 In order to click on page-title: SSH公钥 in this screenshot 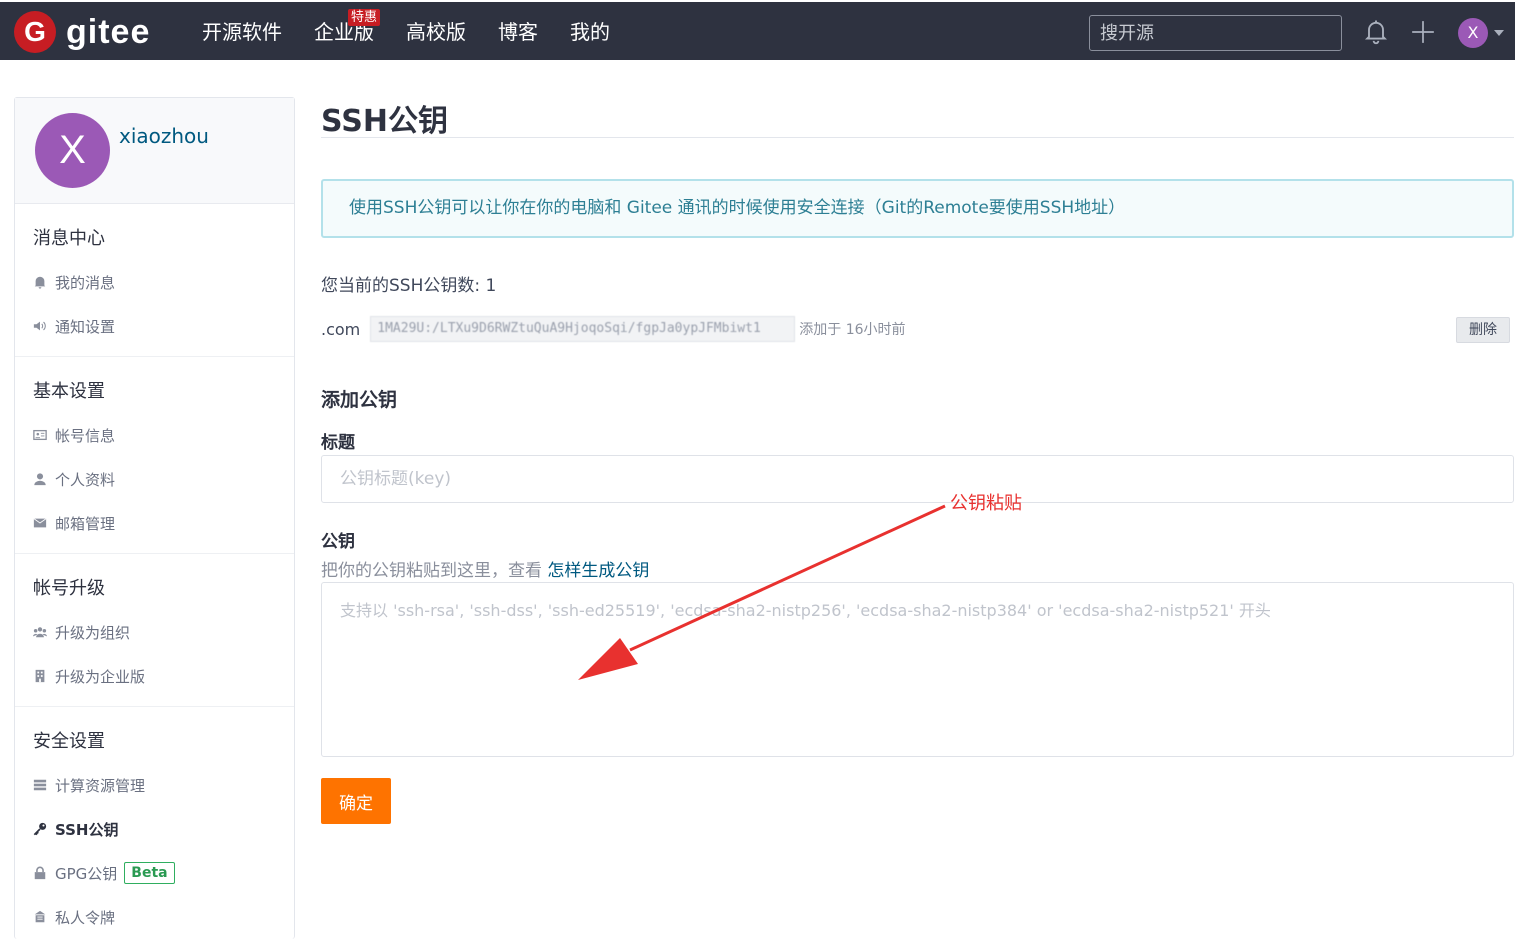, I will do `click(384, 121)`.